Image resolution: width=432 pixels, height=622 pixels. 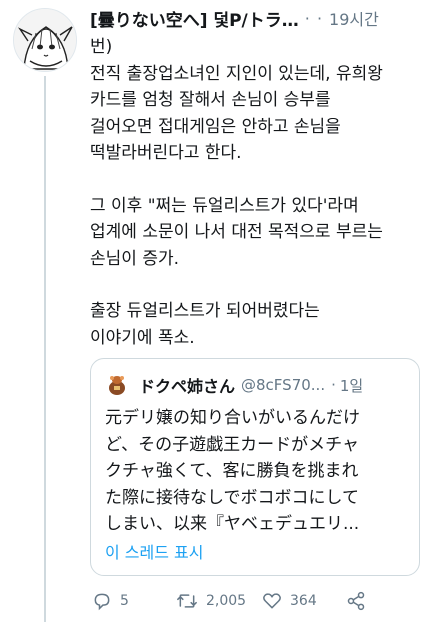 I want to click on body-line: 떡발라버린다고 한다., so click(x=166, y=153).